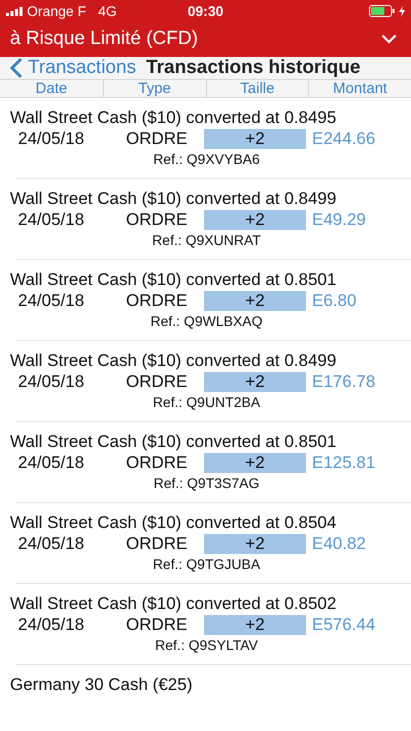  What do you see at coordinates (206, 240) in the screenshot?
I see `reference-text: Ref.: Q9XUNRAT` at bounding box center [206, 240].